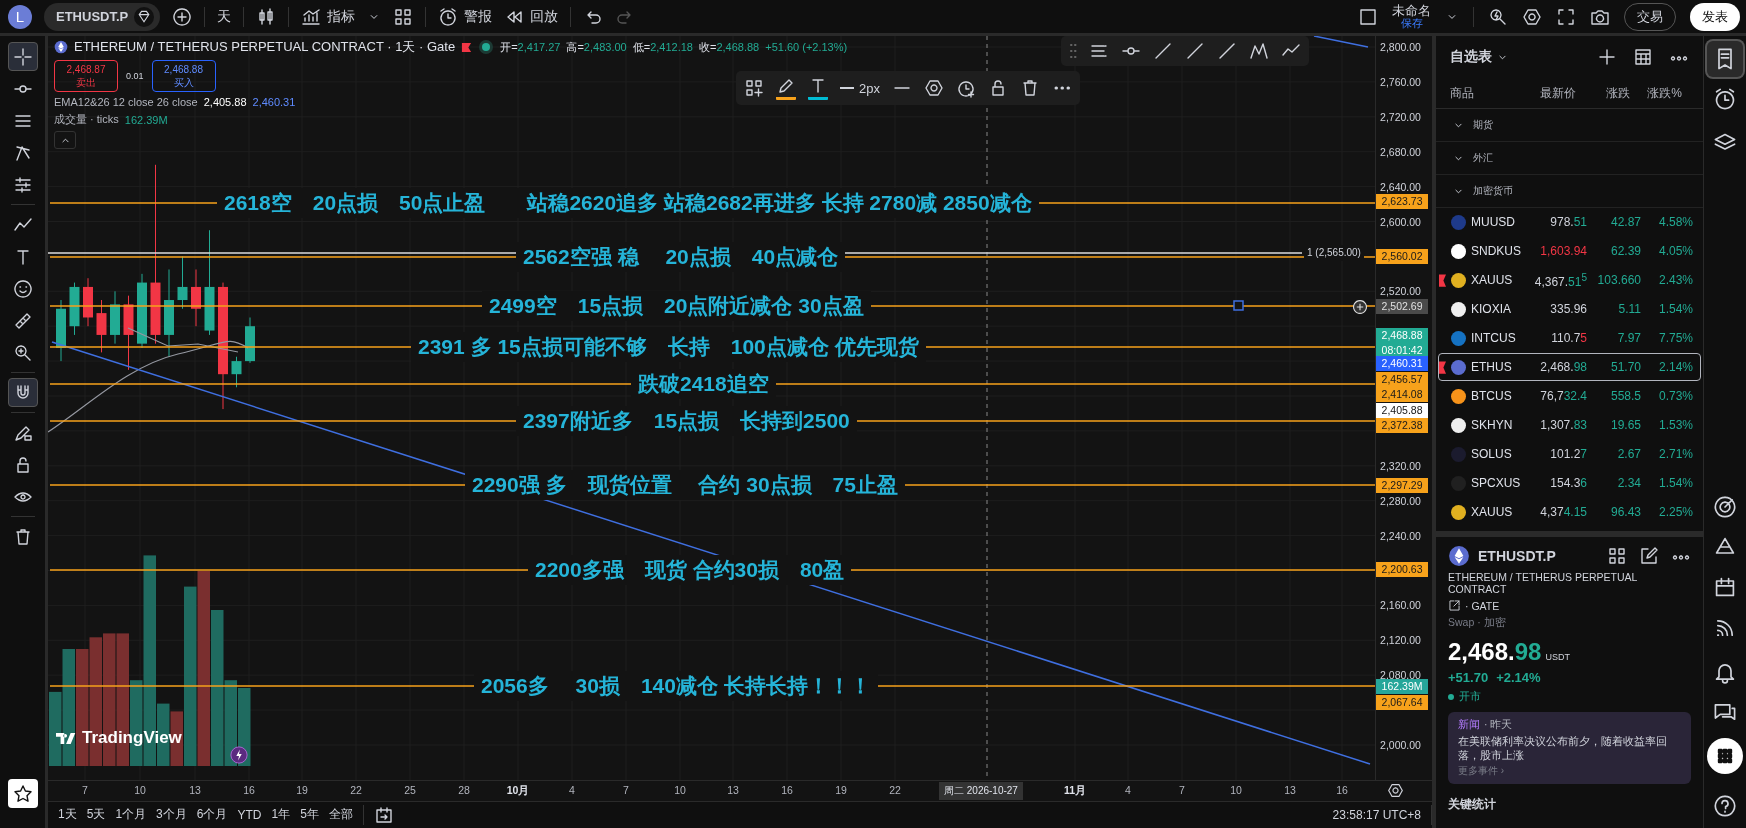 Image resolution: width=1746 pixels, height=828 pixels. What do you see at coordinates (1569, 425) in the screenshot?
I see `watchlist-row: SKHYN 1,307.83 19.65 1.53%` at bounding box center [1569, 425].